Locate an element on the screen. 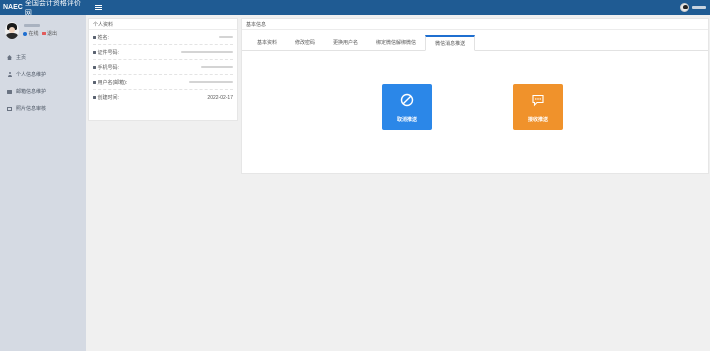  sidebar-item-label: 邮箱信息维护 is located at coordinates (31, 92).